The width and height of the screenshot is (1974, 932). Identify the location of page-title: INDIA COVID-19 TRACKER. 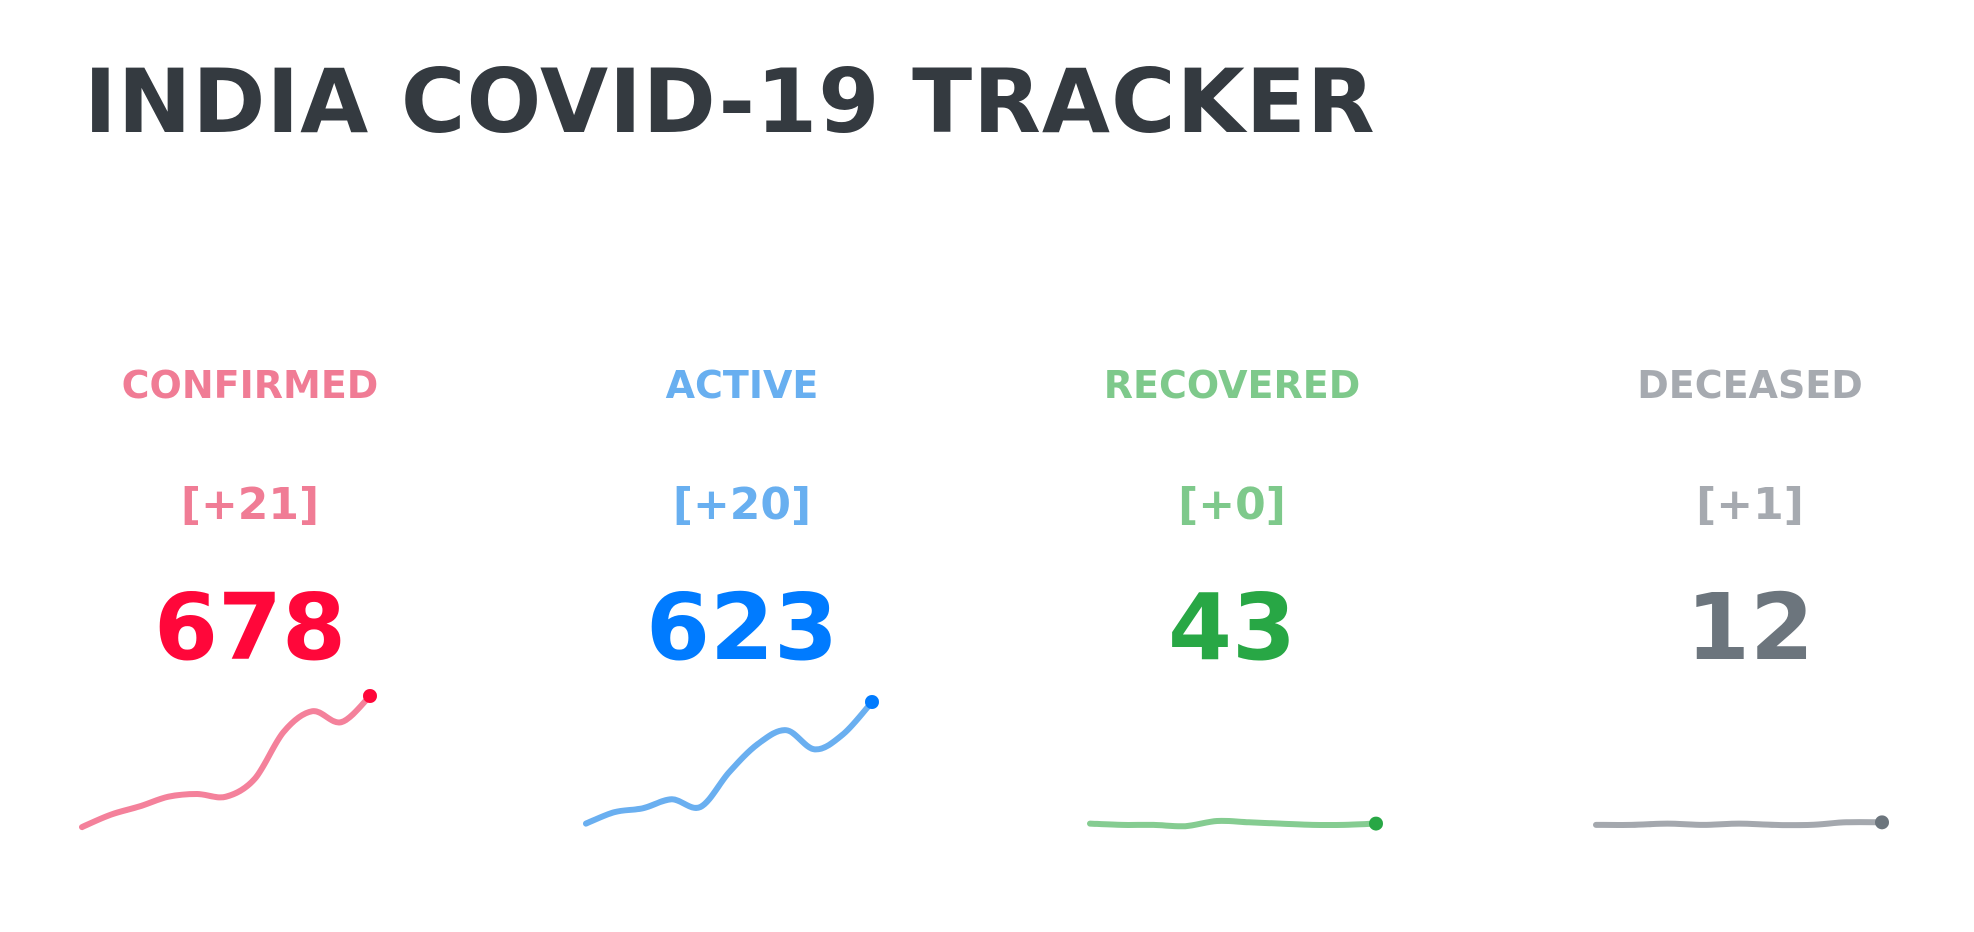
(730, 101).